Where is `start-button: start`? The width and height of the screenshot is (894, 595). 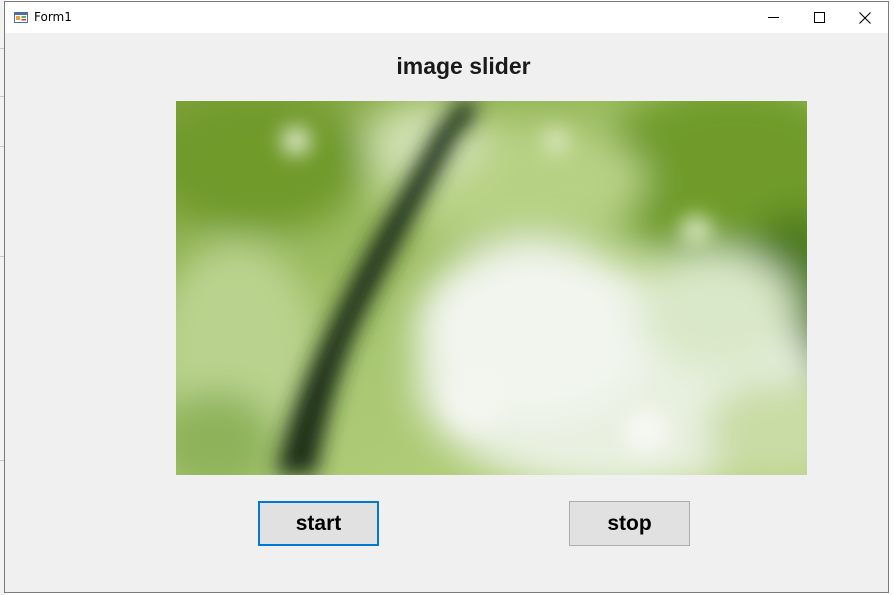
start-button: start is located at coordinates (318, 523).